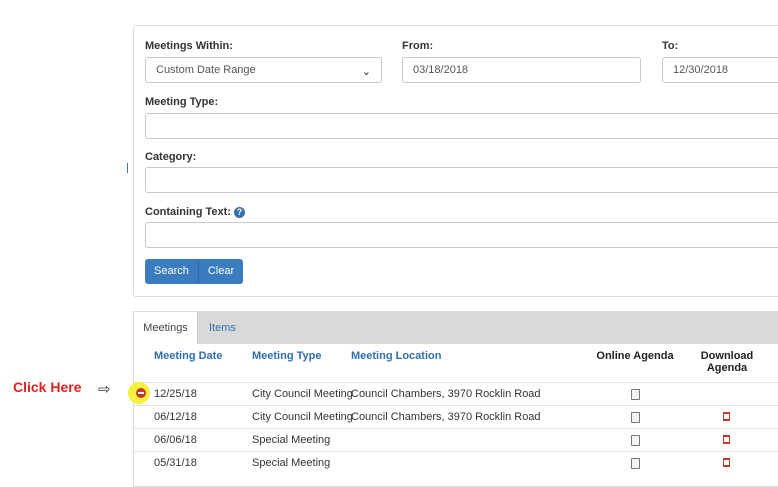  Describe the element at coordinates (175, 440) in the screenshot. I see `meeting-date-cell: 06/06/18` at that location.